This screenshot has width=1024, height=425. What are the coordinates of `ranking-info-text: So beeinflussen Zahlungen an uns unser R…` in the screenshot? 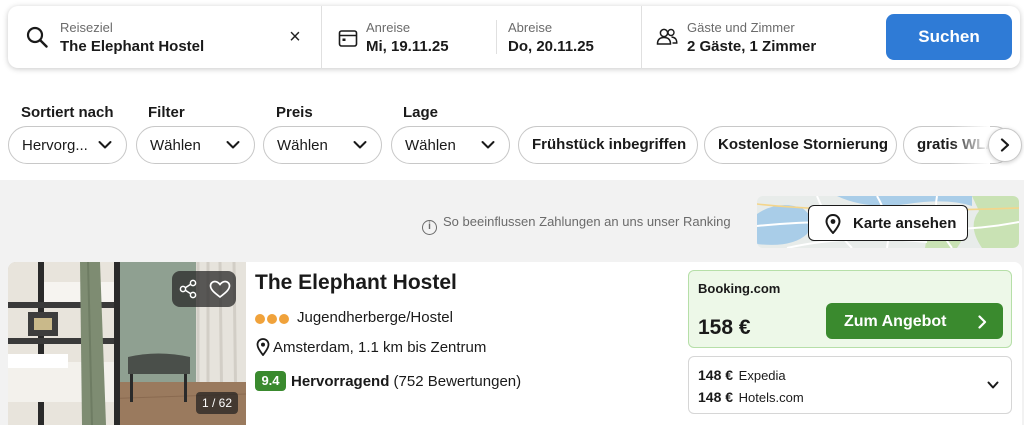 It's located at (587, 221).